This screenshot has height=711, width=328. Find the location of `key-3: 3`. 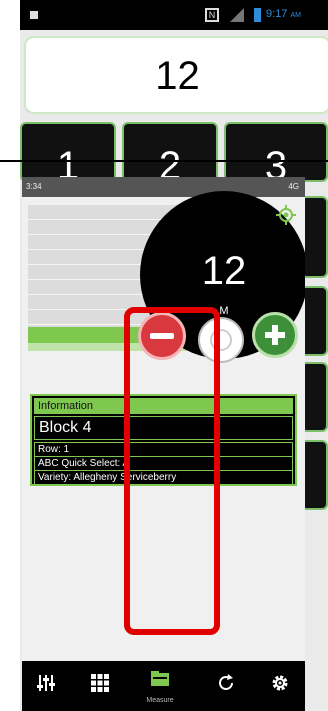

key-3: 3 is located at coordinates (276, 155).